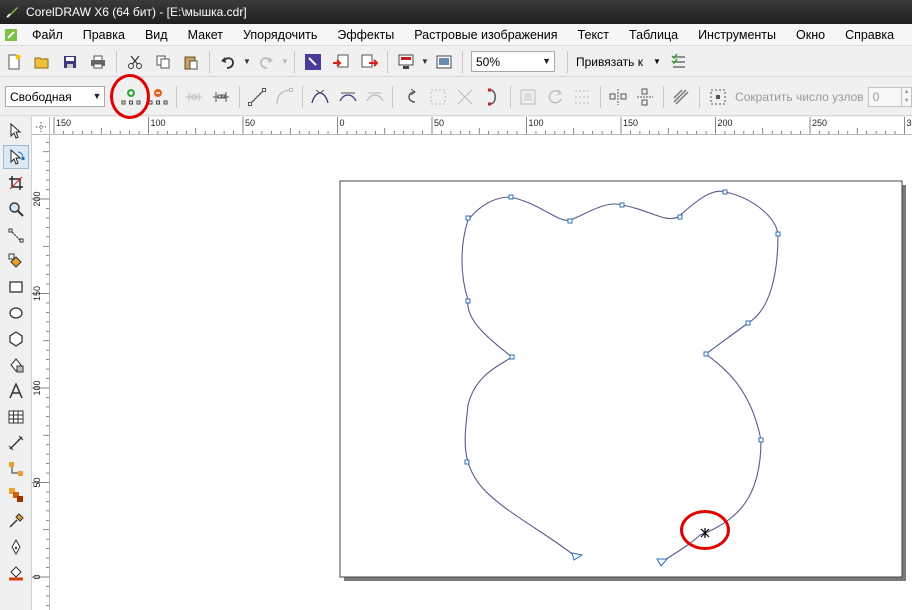 The width and height of the screenshot is (912, 610). Describe the element at coordinates (810, 35) in the screenshot. I see `menu-window: Окно` at that location.